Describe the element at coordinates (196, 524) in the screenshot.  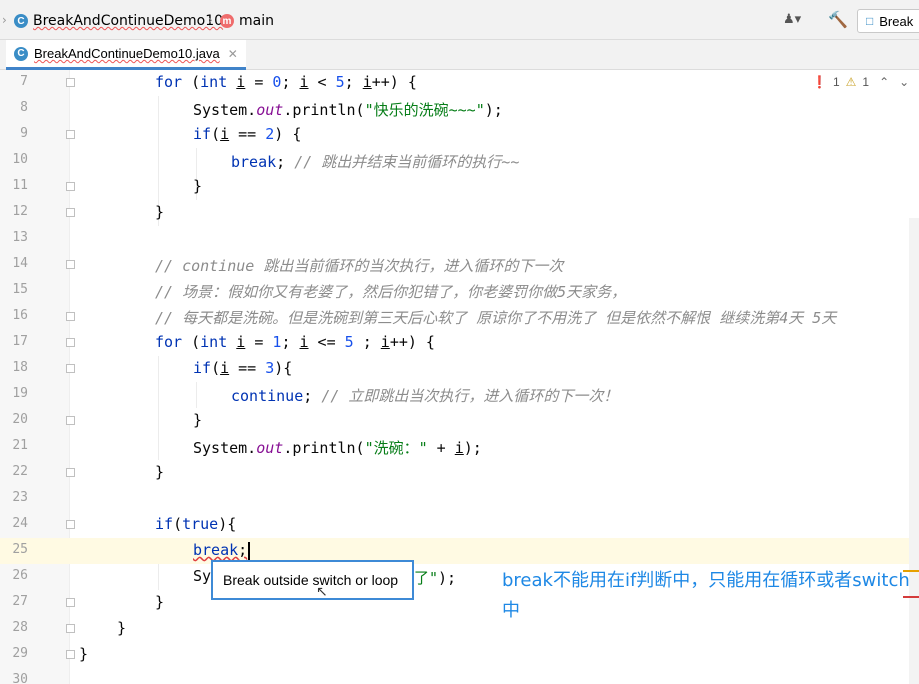
I see `code-text: if(true){` at that location.